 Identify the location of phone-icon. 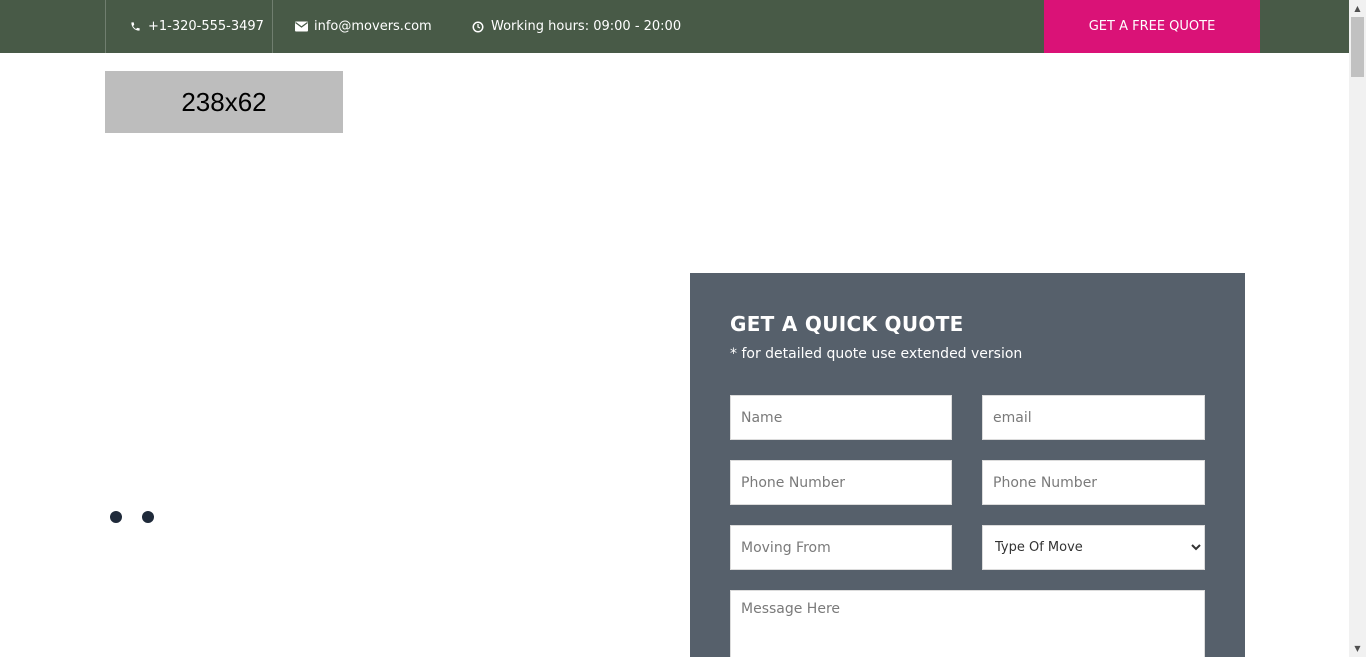
(135, 27).